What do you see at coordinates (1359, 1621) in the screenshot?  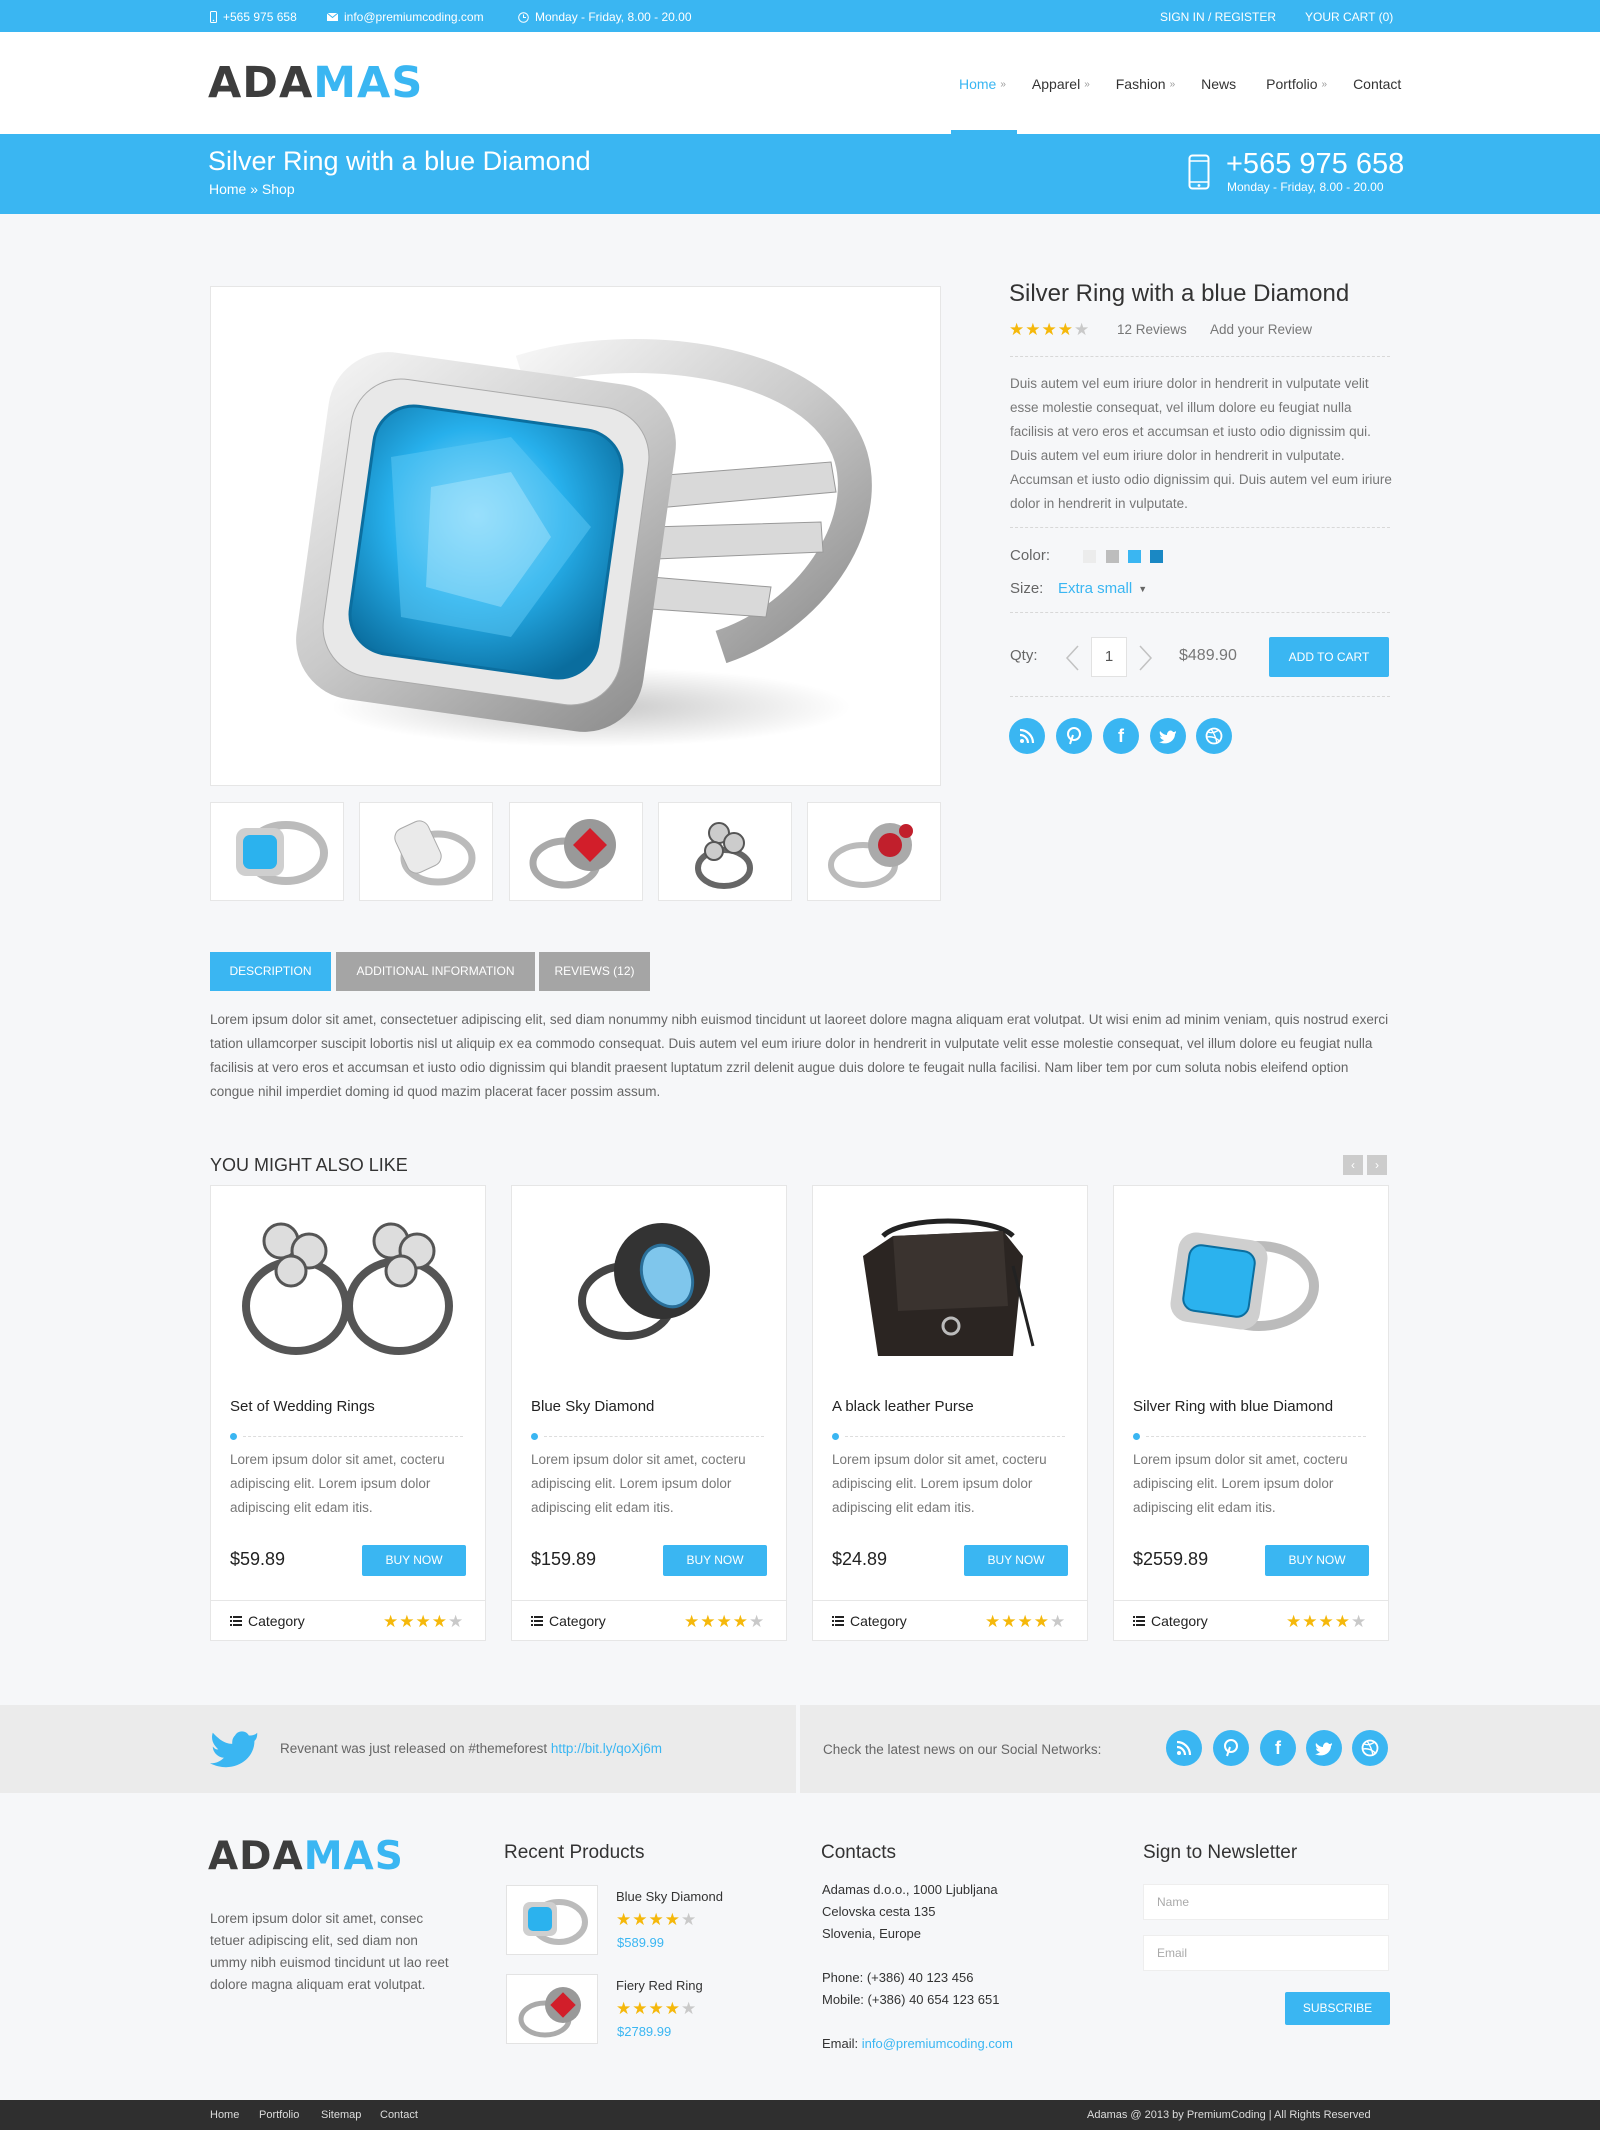 I see `star-empty-icon: ★` at bounding box center [1359, 1621].